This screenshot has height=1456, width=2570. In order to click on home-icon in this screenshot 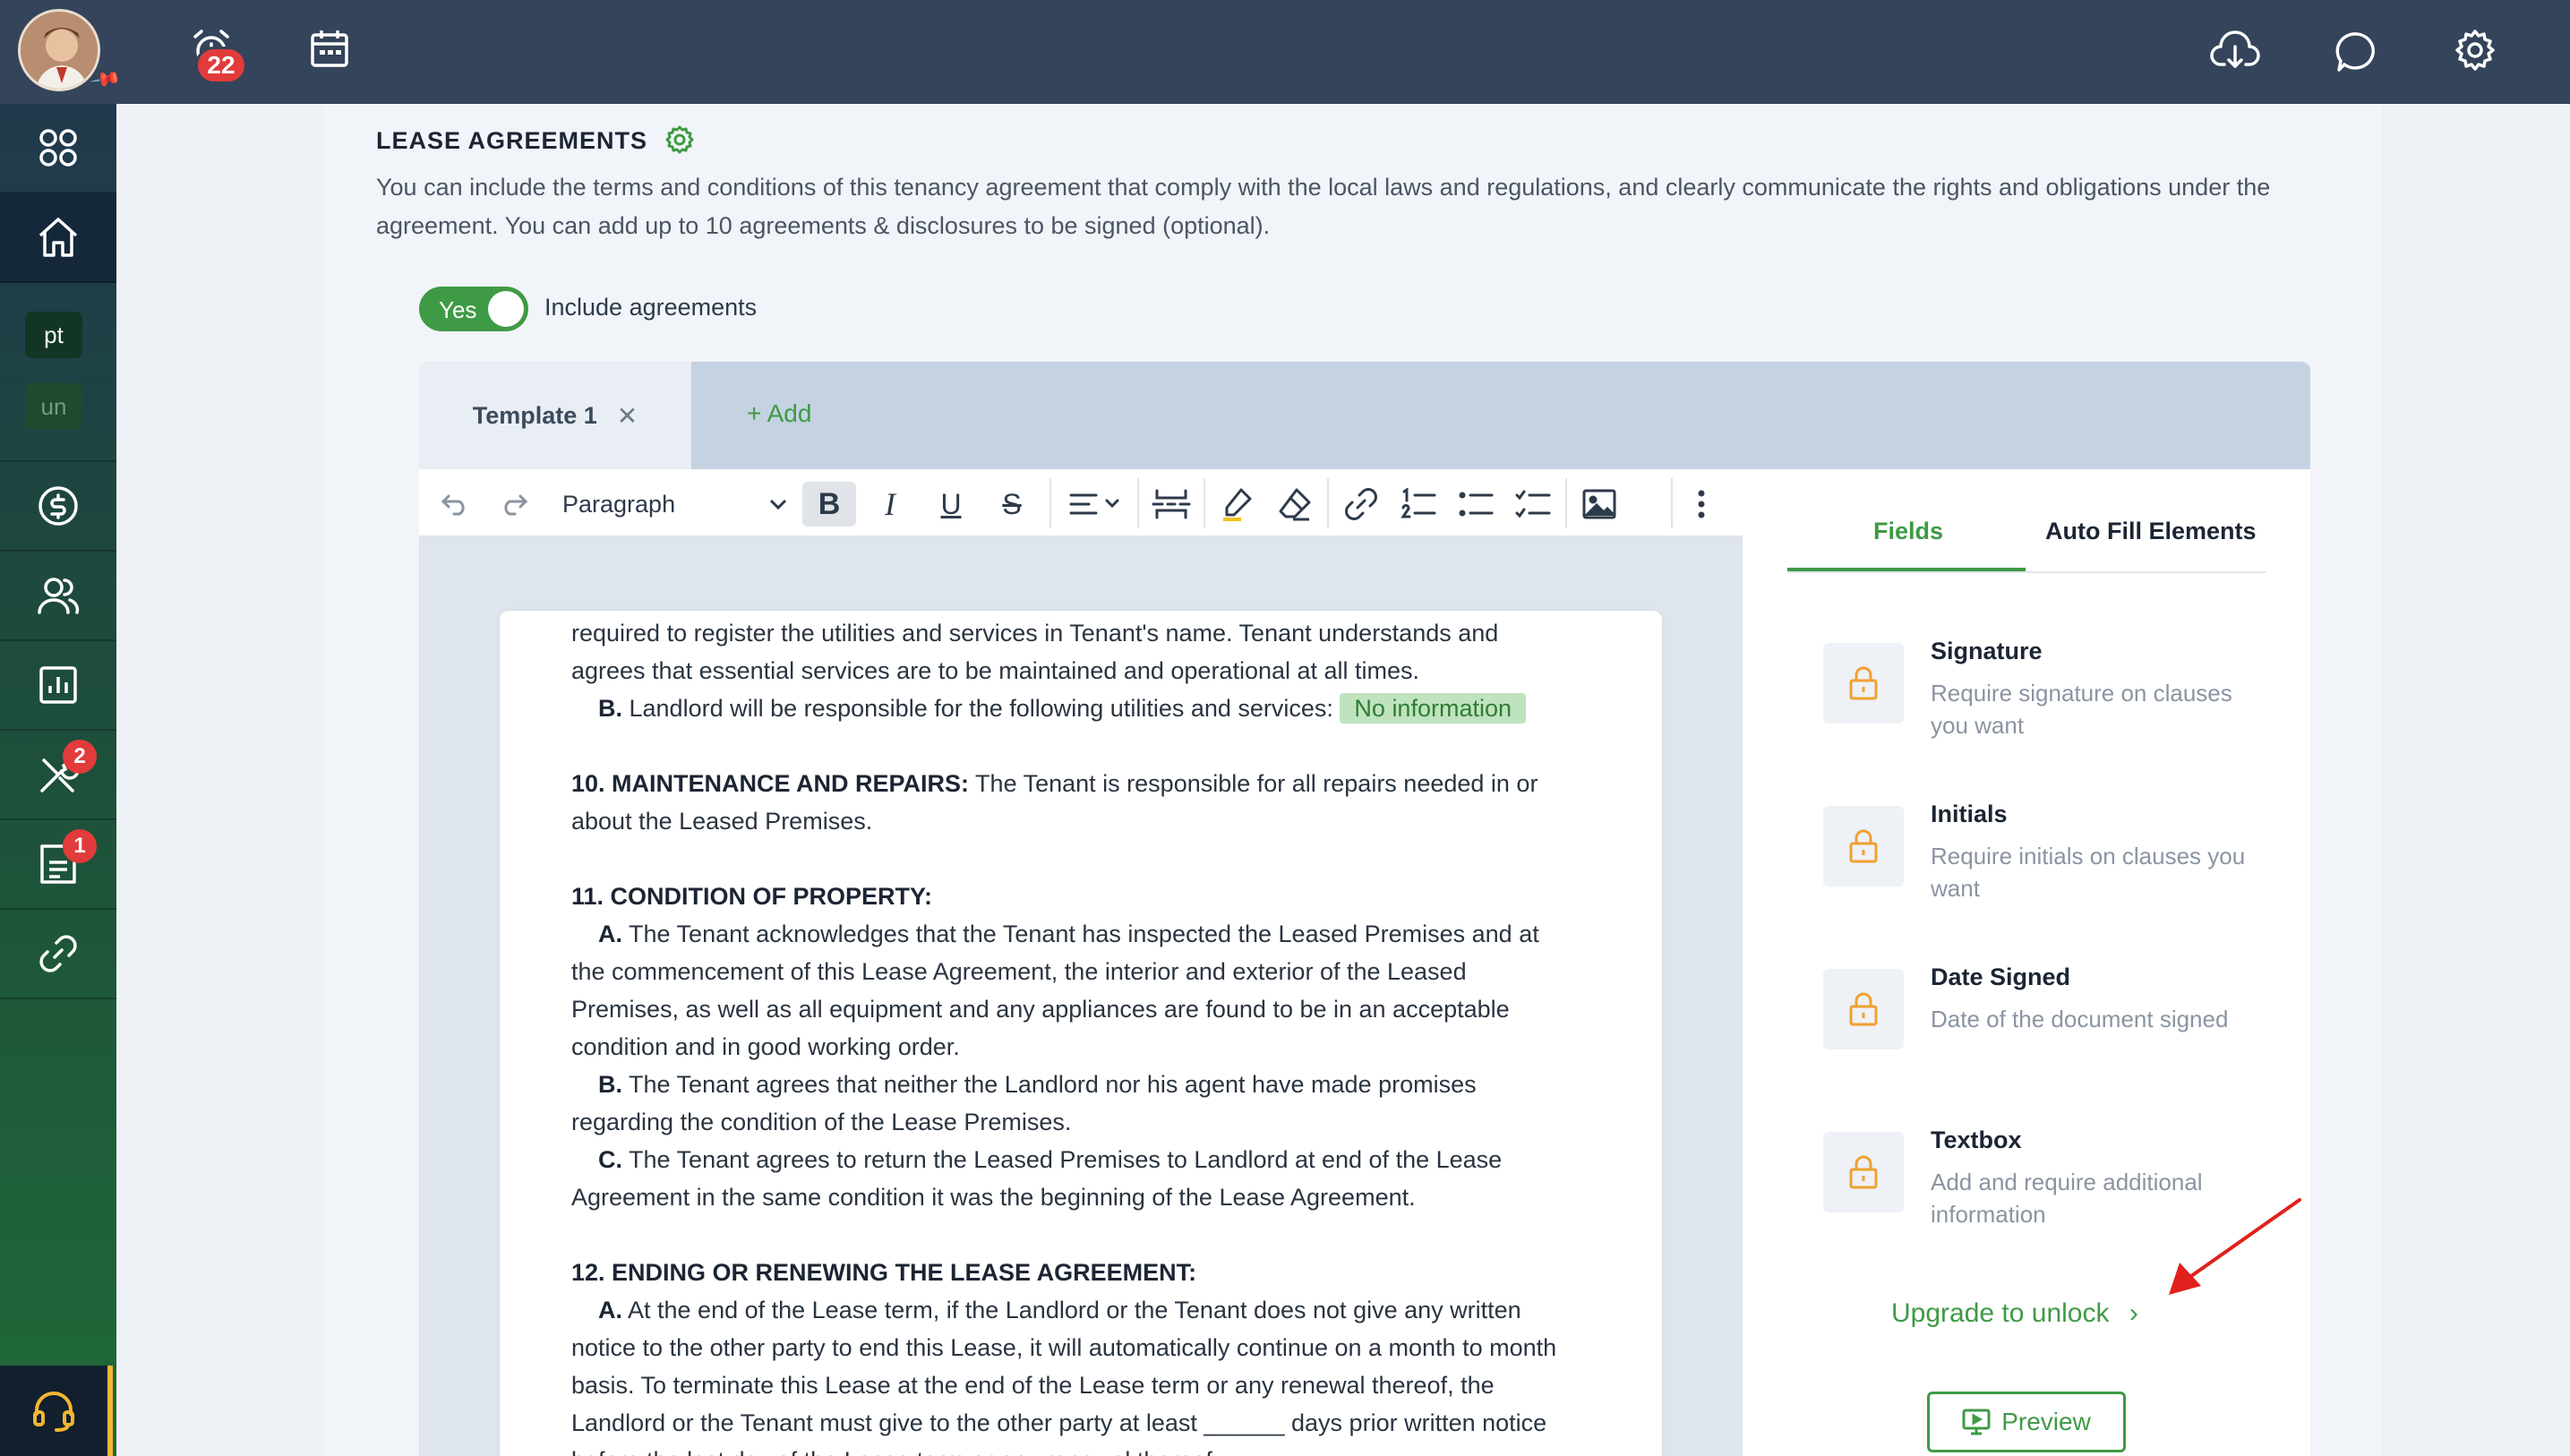, I will do `click(58, 237)`.